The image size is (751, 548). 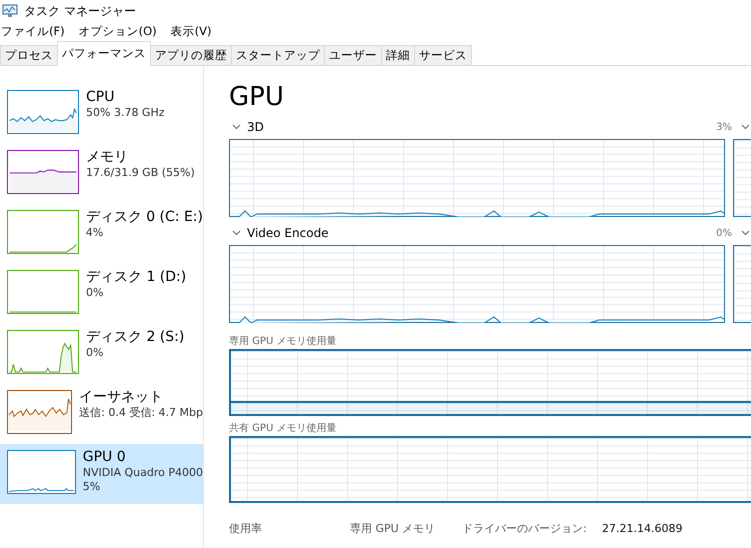 I want to click on tab: ユーザー, so click(x=353, y=55).